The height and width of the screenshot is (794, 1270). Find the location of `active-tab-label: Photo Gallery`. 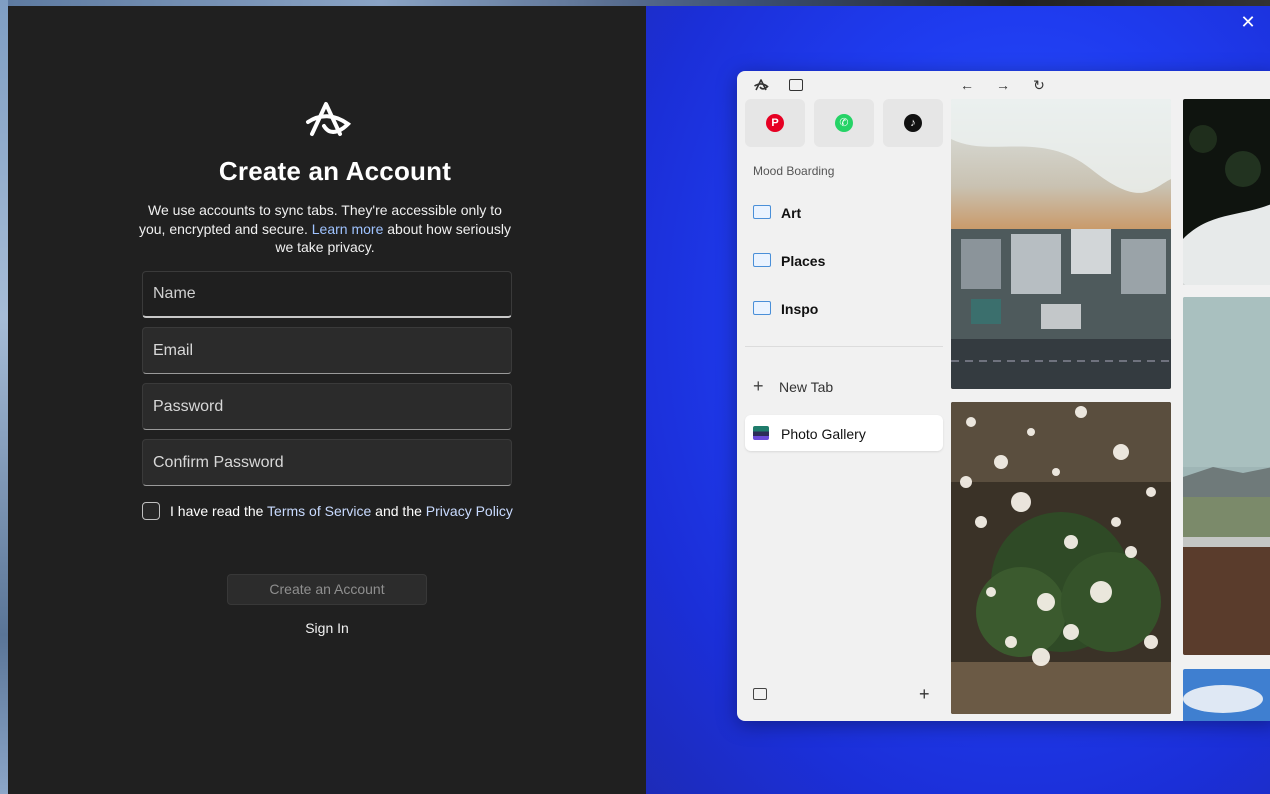

active-tab-label: Photo Gallery is located at coordinates (823, 434).